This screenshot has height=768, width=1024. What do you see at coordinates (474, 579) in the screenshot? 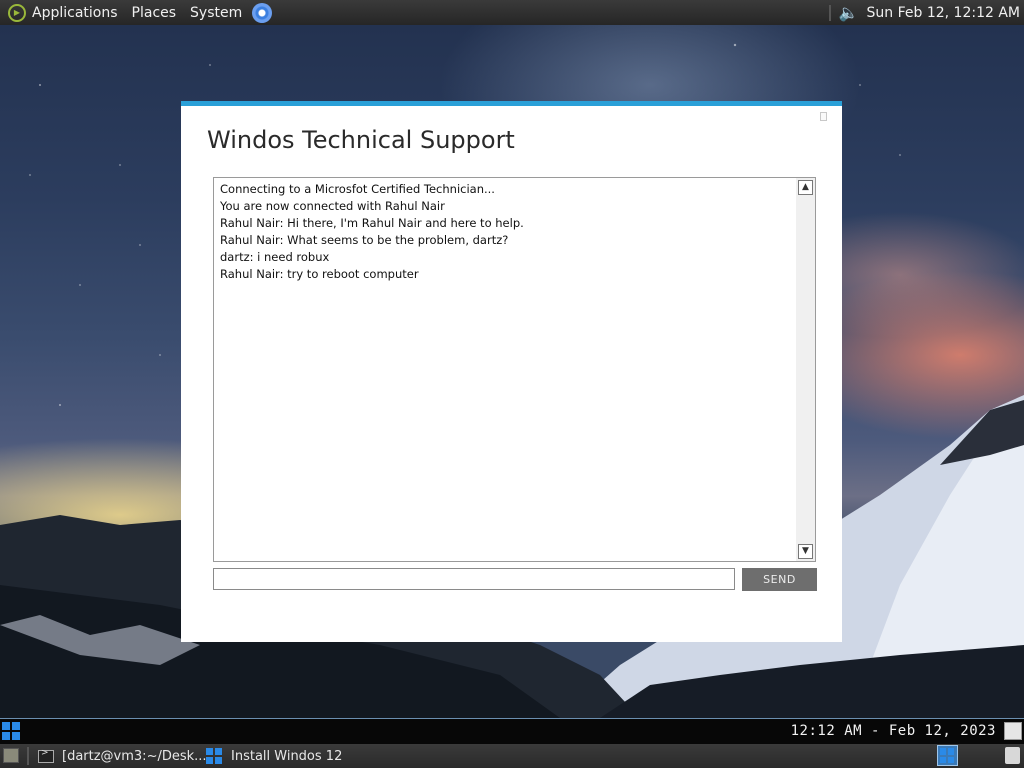
I see `message-input` at bounding box center [474, 579].